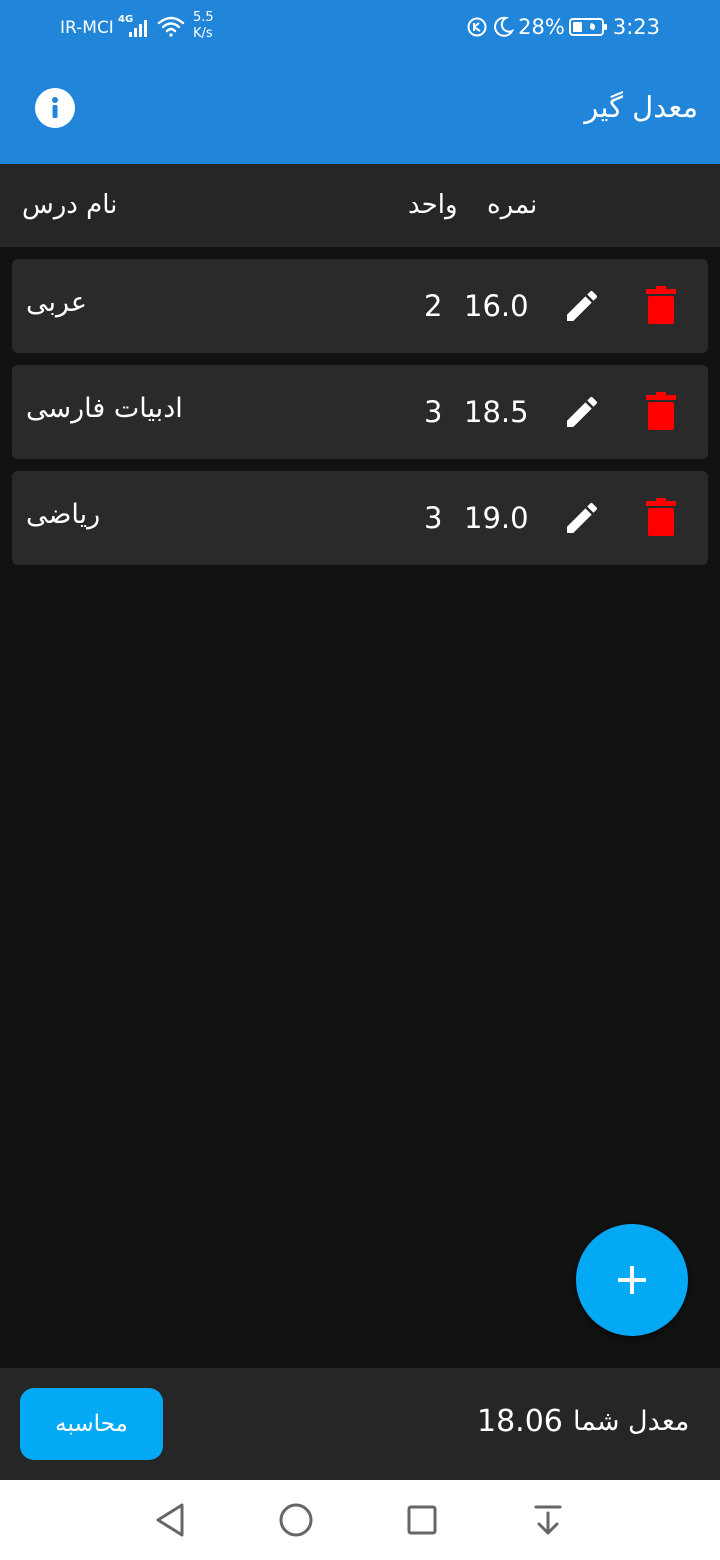 This screenshot has height=1560, width=720. Describe the element at coordinates (70, 205) in the screenshot. I see `header-course-name: نام درس` at that location.